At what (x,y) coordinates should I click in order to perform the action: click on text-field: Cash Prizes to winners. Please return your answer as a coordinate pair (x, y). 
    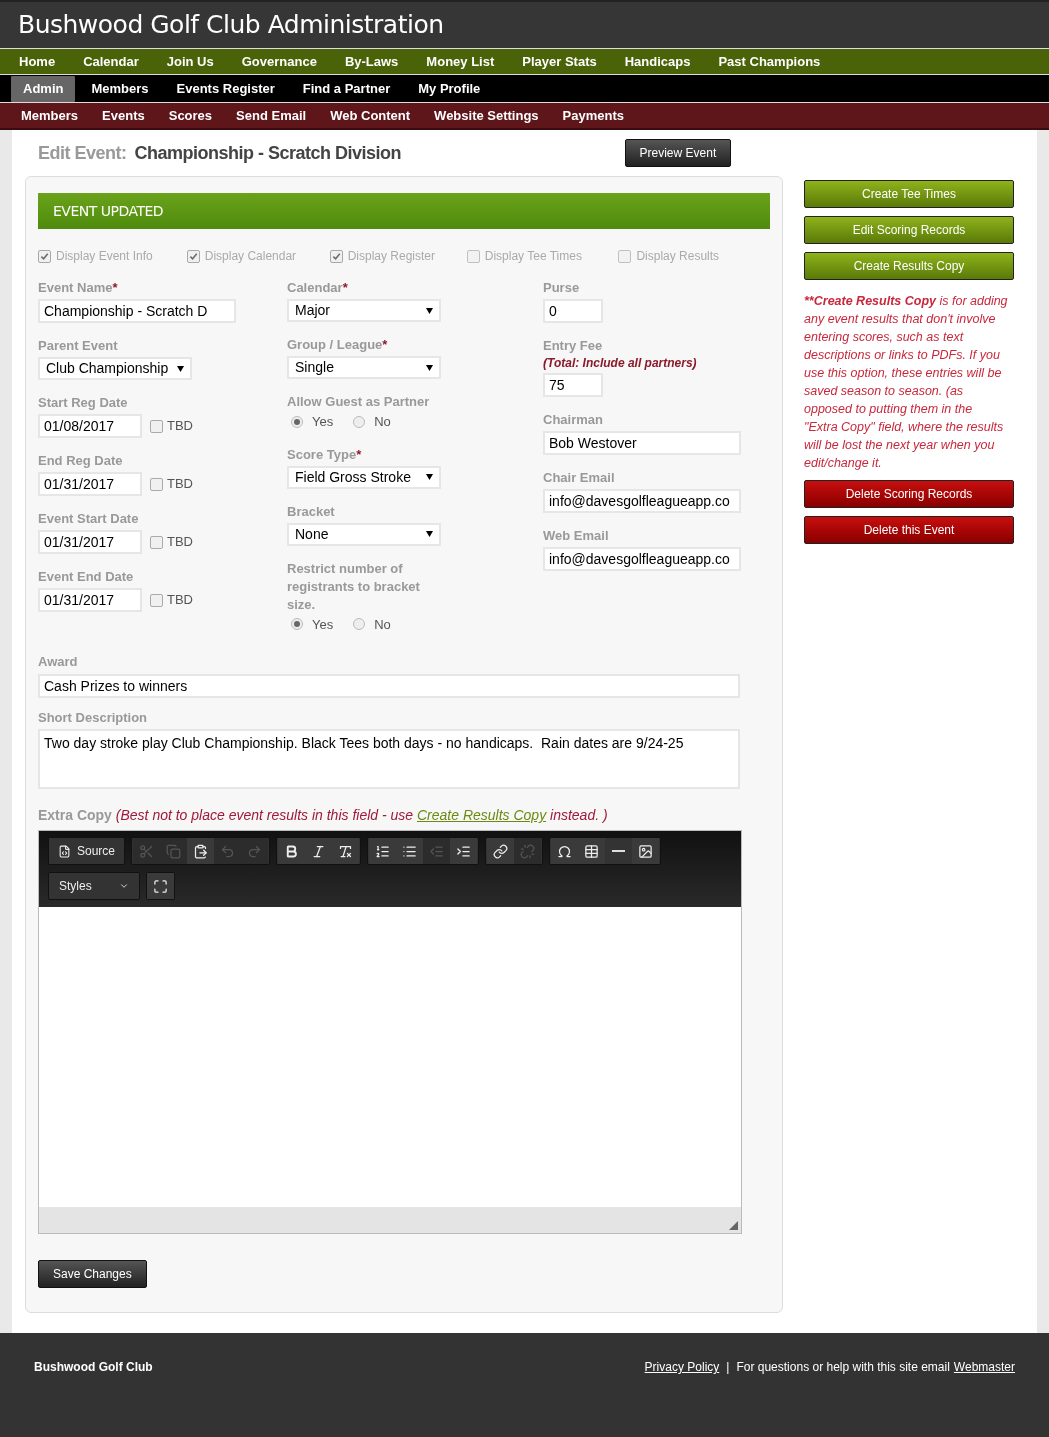
    Looking at the image, I should click on (389, 685).